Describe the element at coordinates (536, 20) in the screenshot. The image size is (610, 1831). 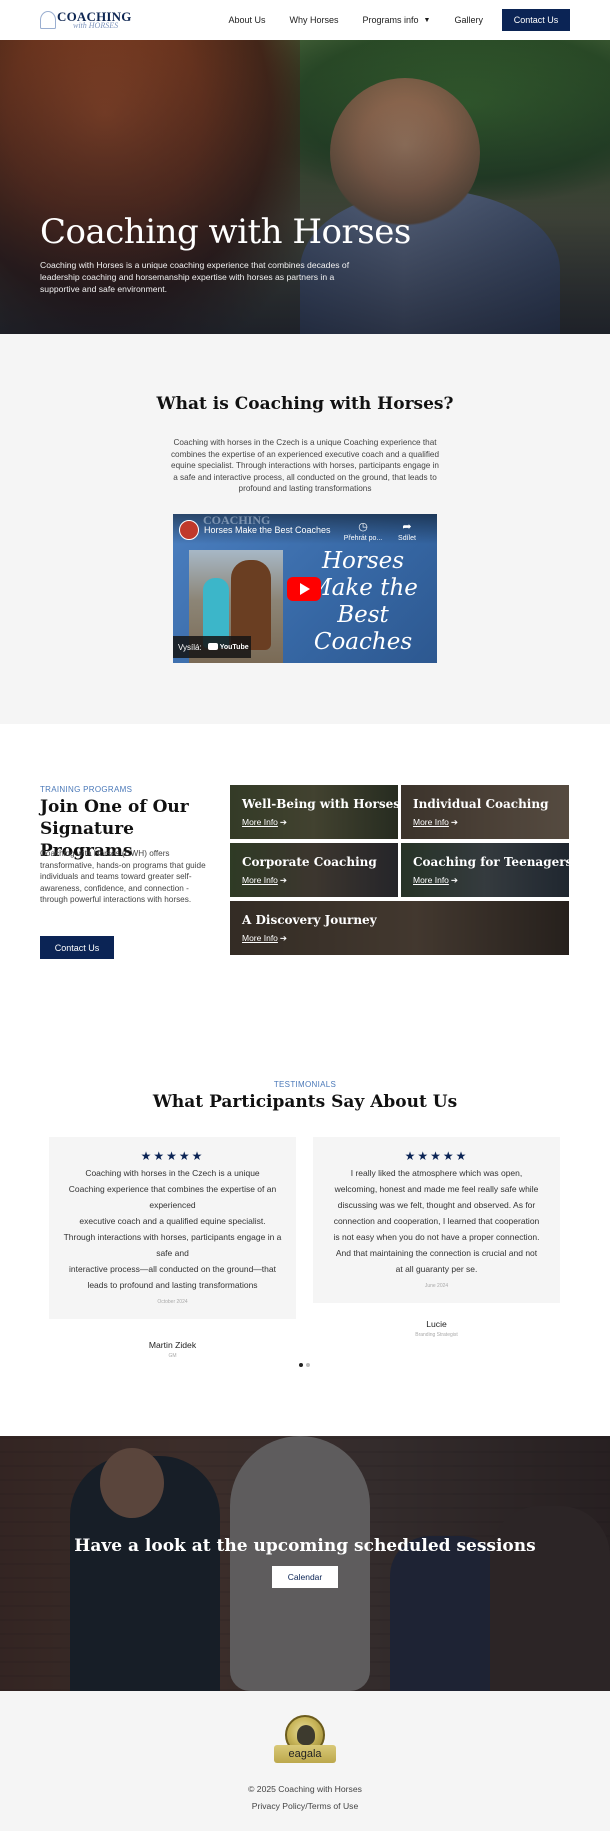
I see `header-contact-button: Contact Us` at that location.